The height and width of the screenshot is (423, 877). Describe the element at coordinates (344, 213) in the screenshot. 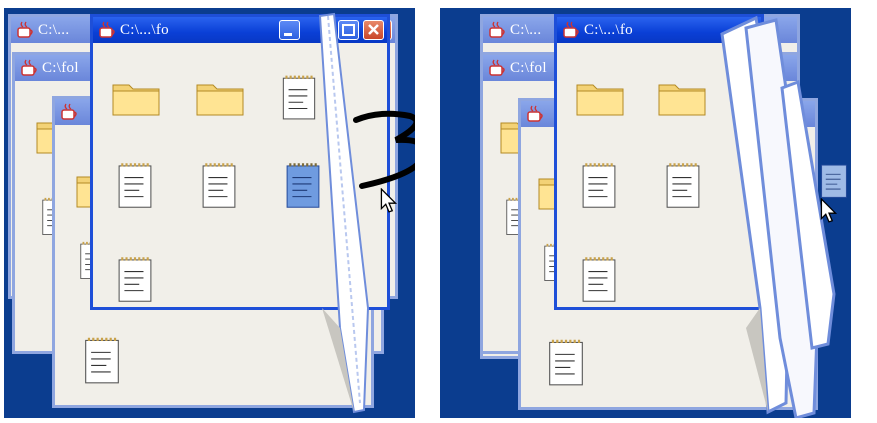

I see `peeled-window-edge` at that location.